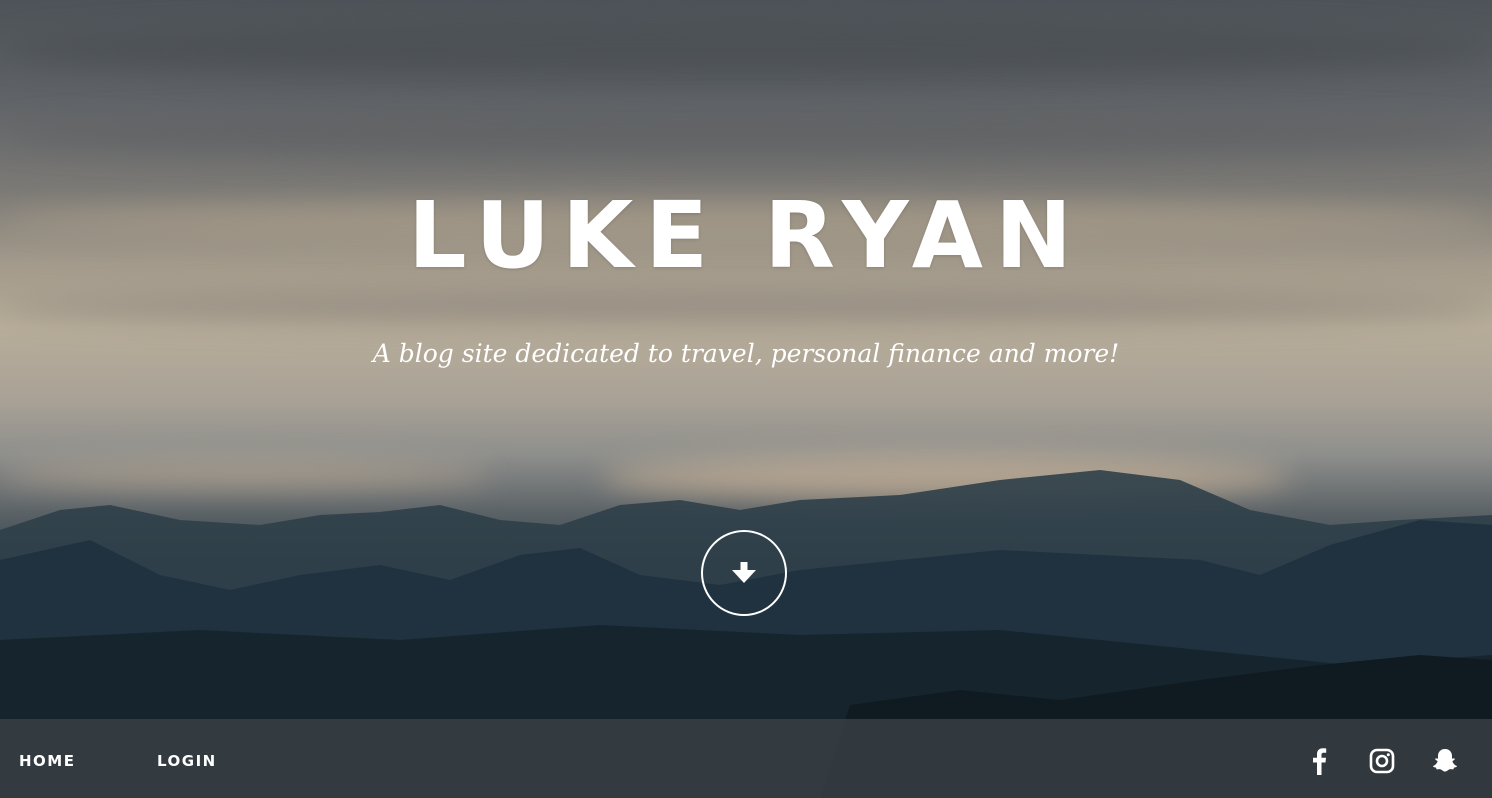 This screenshot has height=798, width=1492. I want to click on site-title: LUKE RYAN, so click(746, 235).